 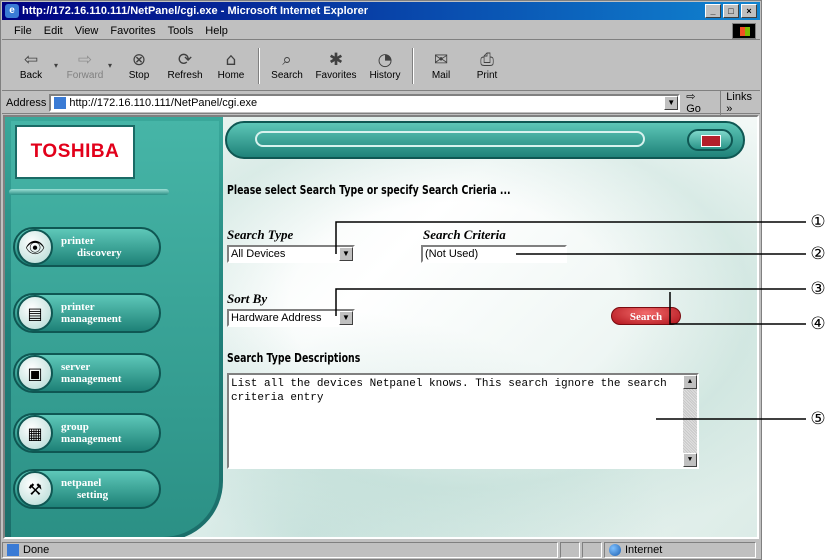 What do you see at coordinates (818, 289) in the screenshot?
I see `callout-number-3: ③` at bounding box center [818, 289].